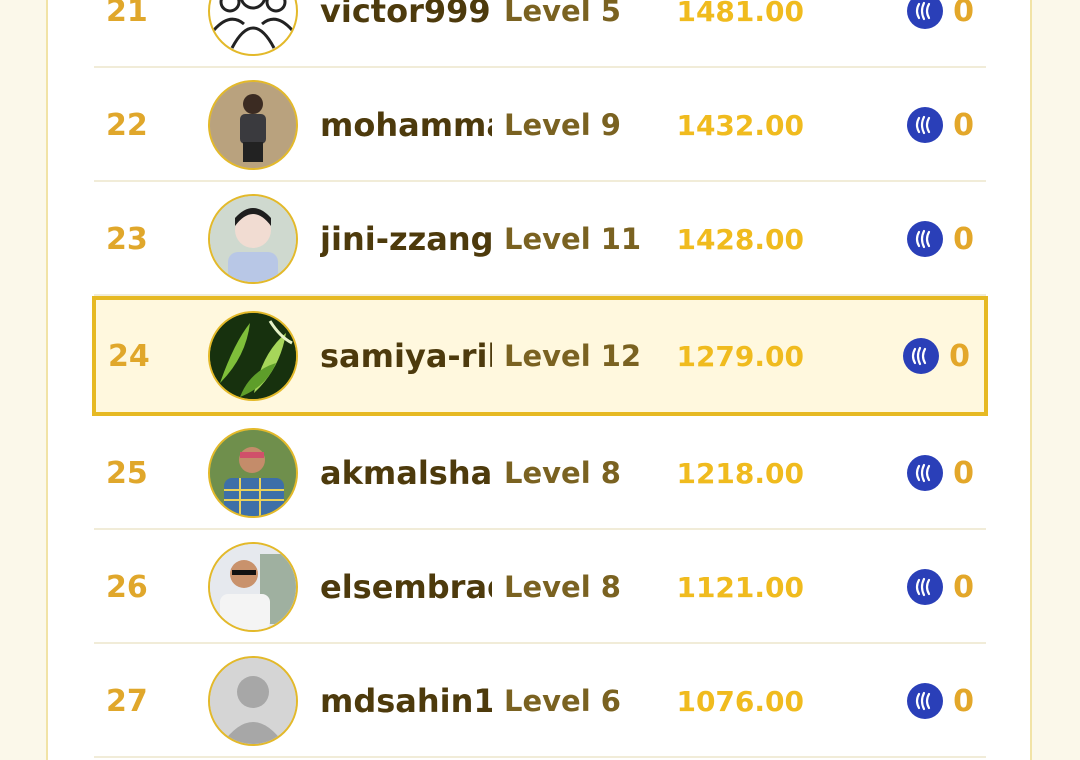 Image resolution: width=1080 pixels, height=760 pixels. Describe the element at coordinates (740, 701) in the screenshot. I see `score-value: 1076.00` at that location.